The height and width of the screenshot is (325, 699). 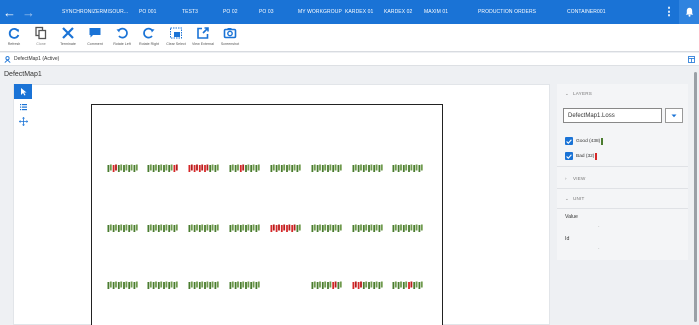 What do you see at coordinates (569, 156) in the screenshot?
I see `bad-checkbox` at bounding box center [569, 156].